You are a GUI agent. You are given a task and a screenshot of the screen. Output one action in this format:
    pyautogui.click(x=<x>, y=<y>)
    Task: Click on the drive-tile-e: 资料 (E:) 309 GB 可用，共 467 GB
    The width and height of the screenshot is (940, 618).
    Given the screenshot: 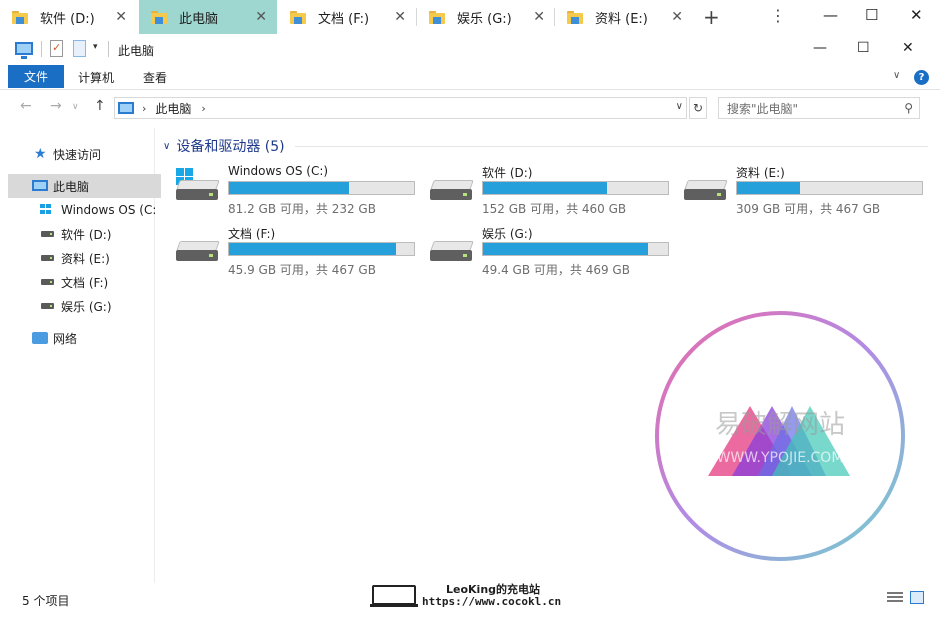 What is the action you would take?
    pyautogui.click(x=809, y=192)
    